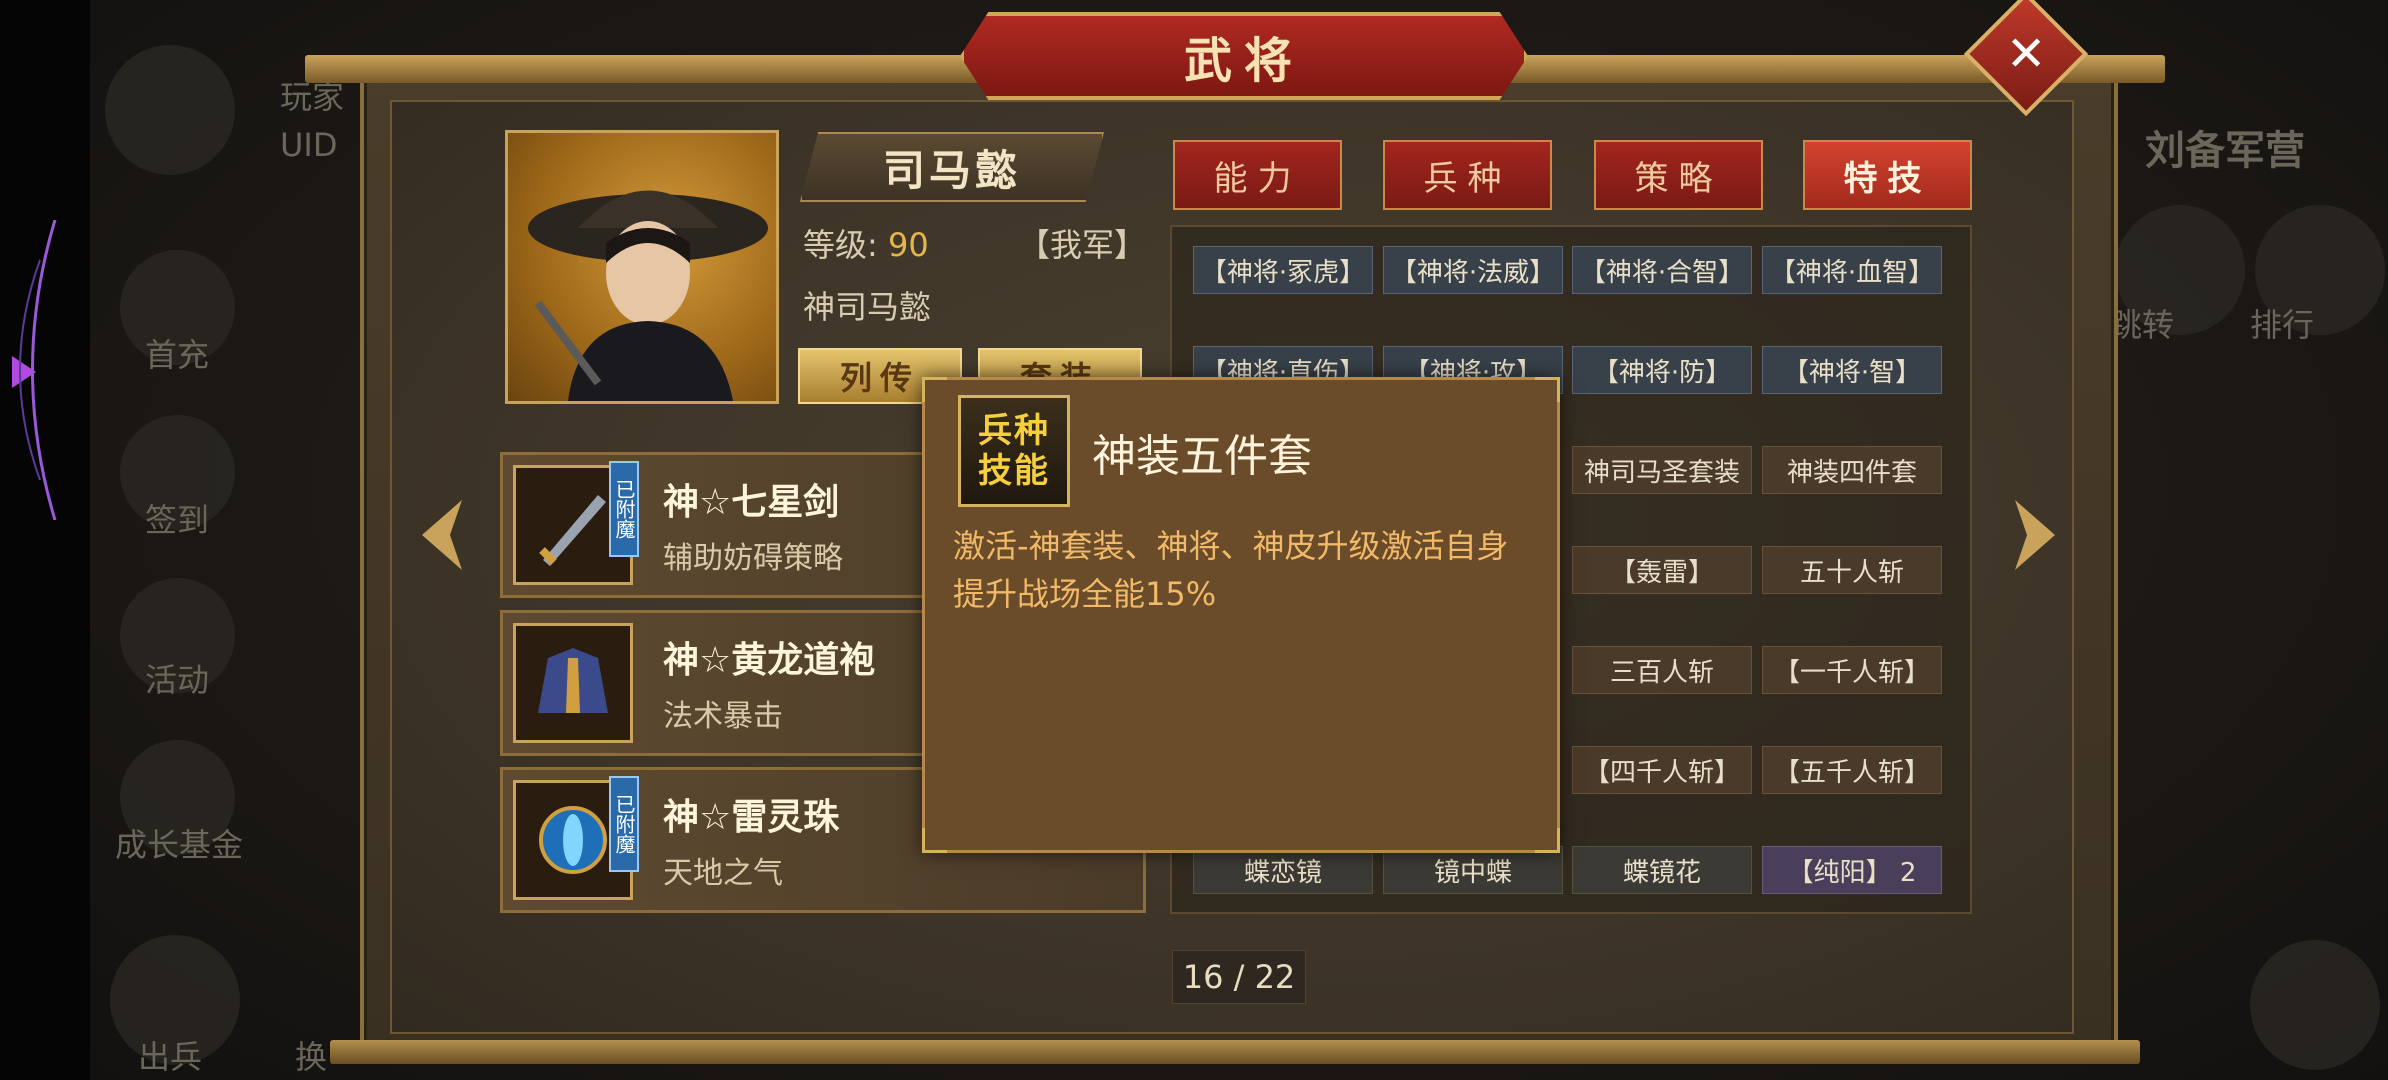 The width and height of the screenshot is (2388, 1080). I want to click on skill-item: 【神将·冢虎】, so click(1283, 270).